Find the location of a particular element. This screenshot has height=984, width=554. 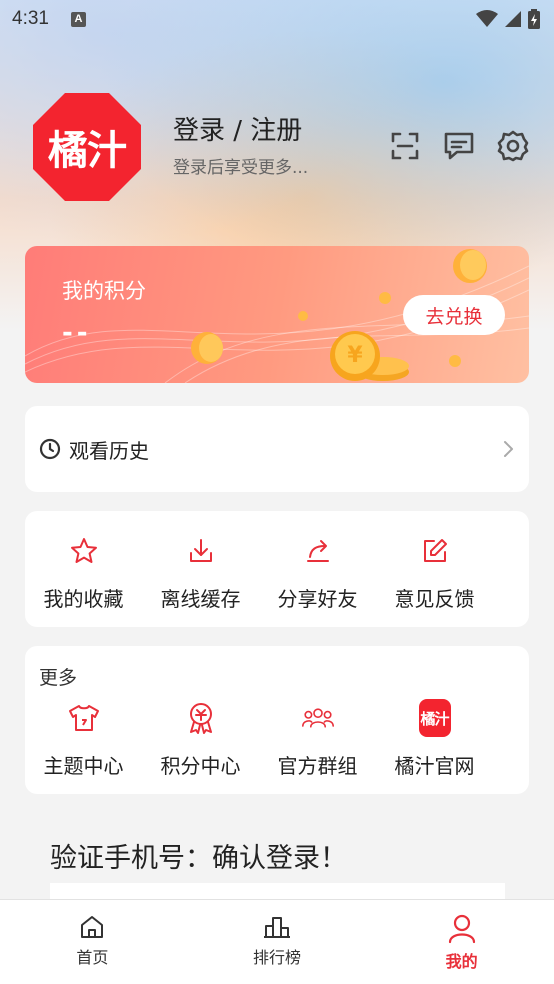

medal-icon is located at coordinates (200, 718).